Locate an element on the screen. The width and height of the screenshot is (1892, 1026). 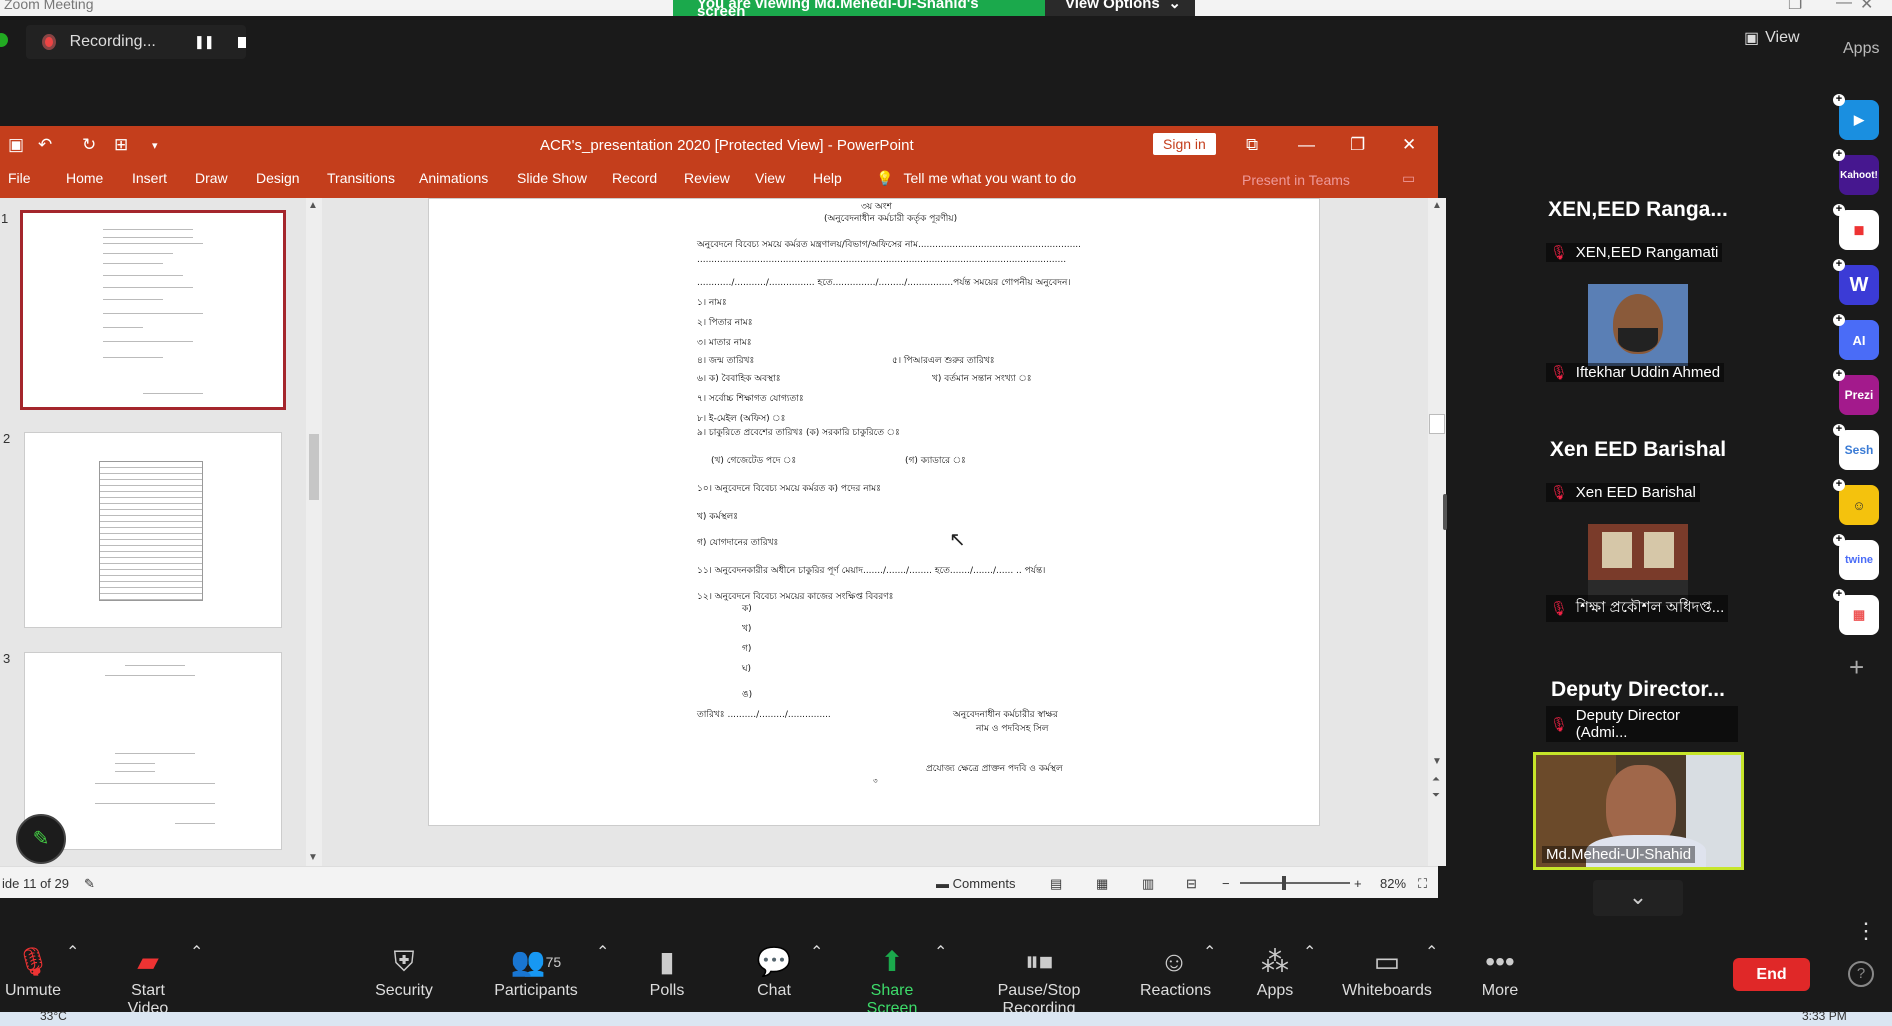
panel-resize-handle is located at coordinates (1445, 512).